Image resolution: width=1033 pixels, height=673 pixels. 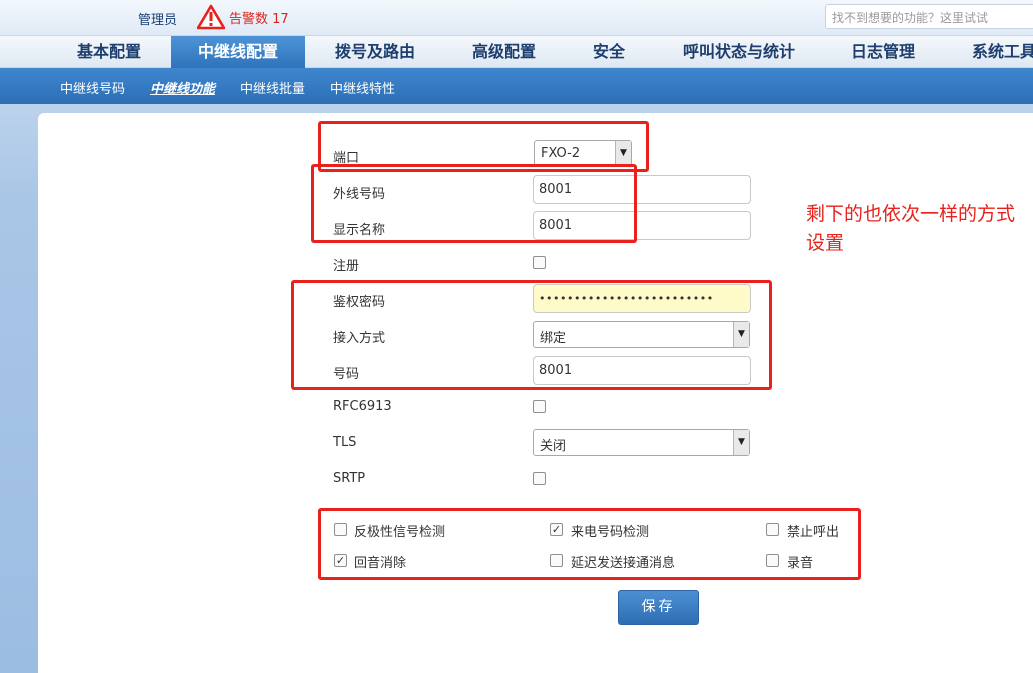 What do you see at coordinates (362, 406) in the screenshot?
I see `rfc6913-label: RFC6913` at bounding box center [362, 406].